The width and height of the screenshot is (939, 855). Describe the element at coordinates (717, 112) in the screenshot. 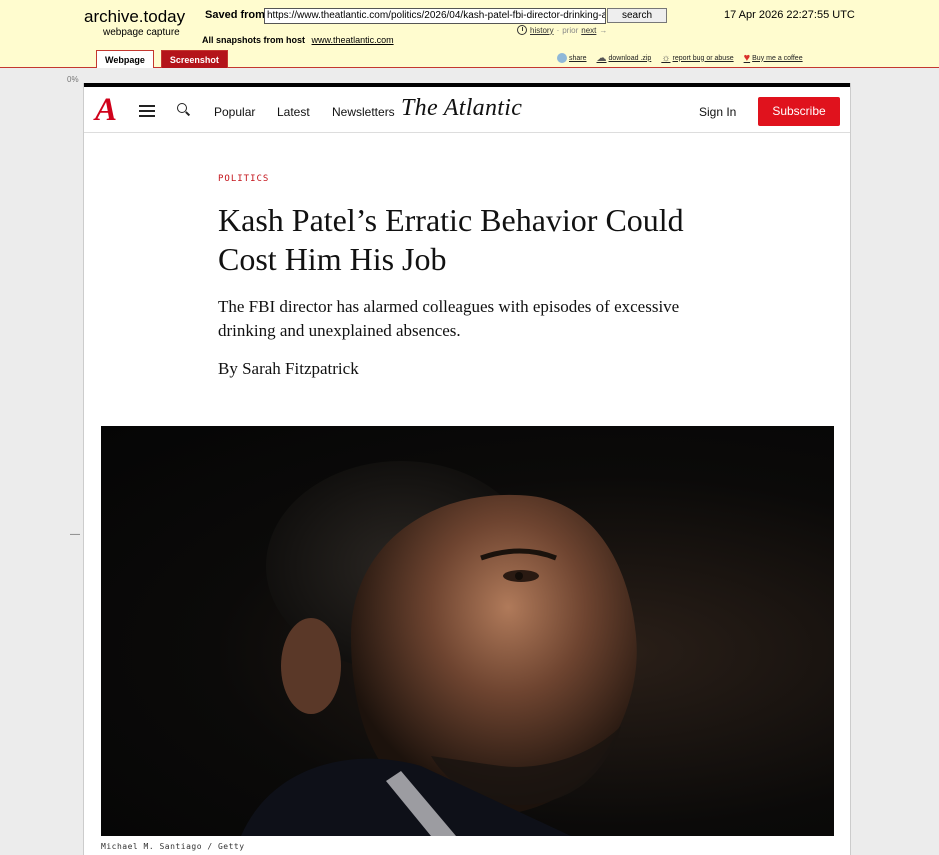

I see `sign-in-link: Sign In` at that location.